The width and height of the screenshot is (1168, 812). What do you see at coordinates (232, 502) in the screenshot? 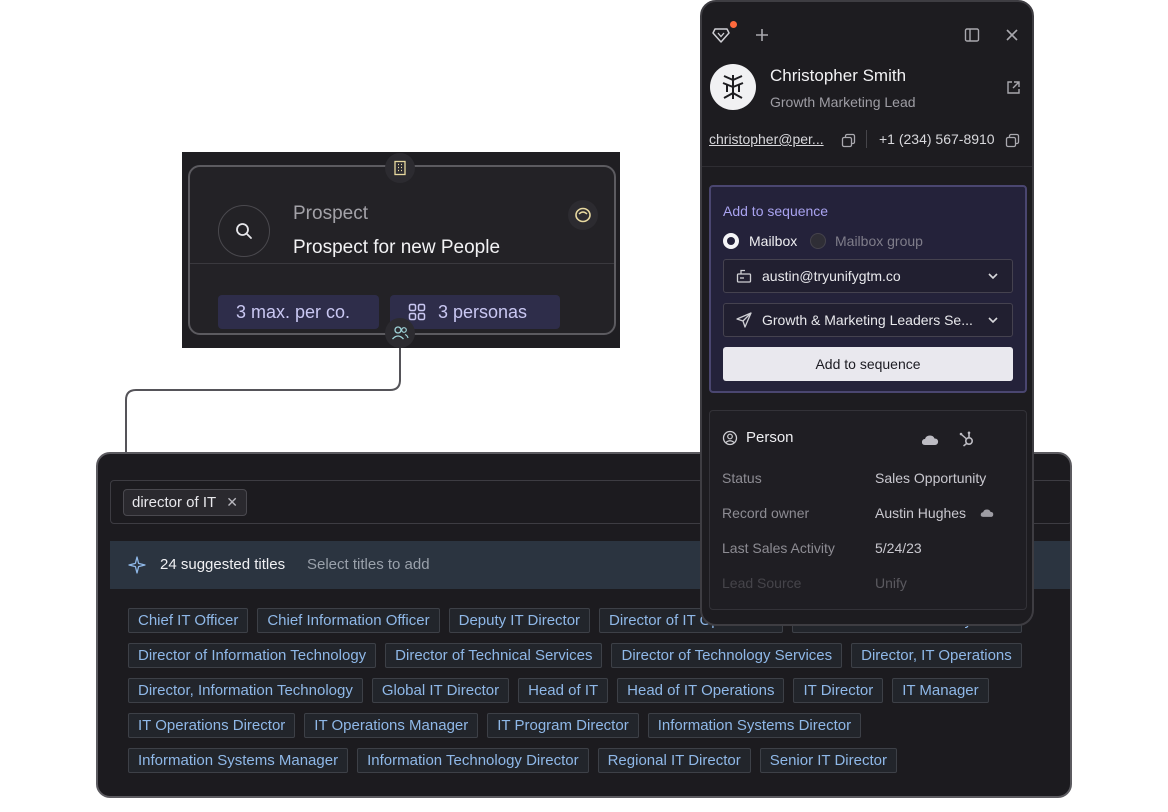
I see `remove-chip-icon: ✕` at bounding box center [232, 502].